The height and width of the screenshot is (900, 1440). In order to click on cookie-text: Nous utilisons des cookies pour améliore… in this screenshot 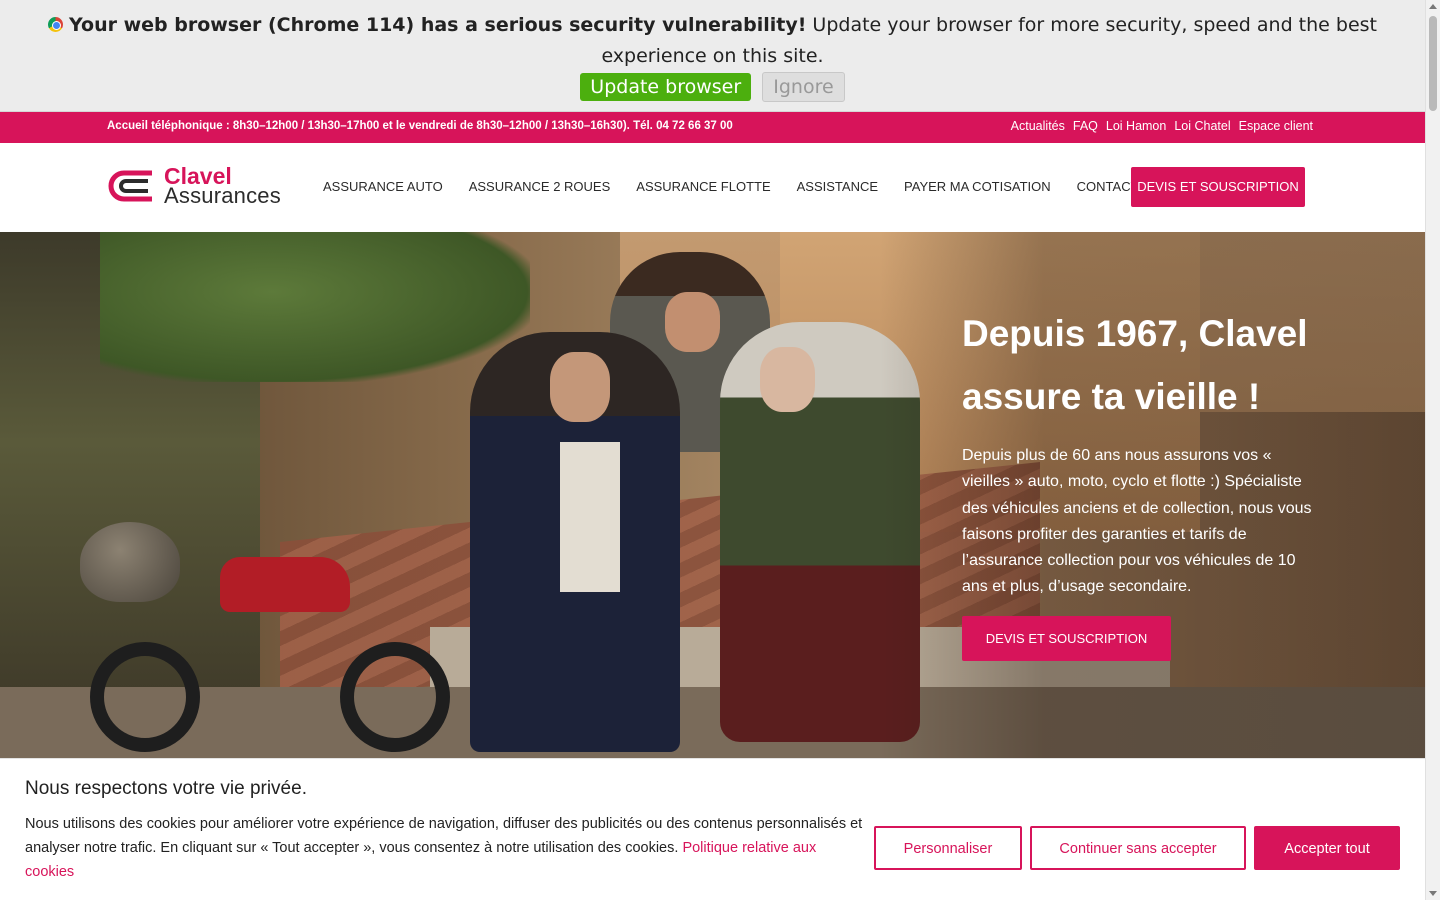, I will do `click(445, 848)`.